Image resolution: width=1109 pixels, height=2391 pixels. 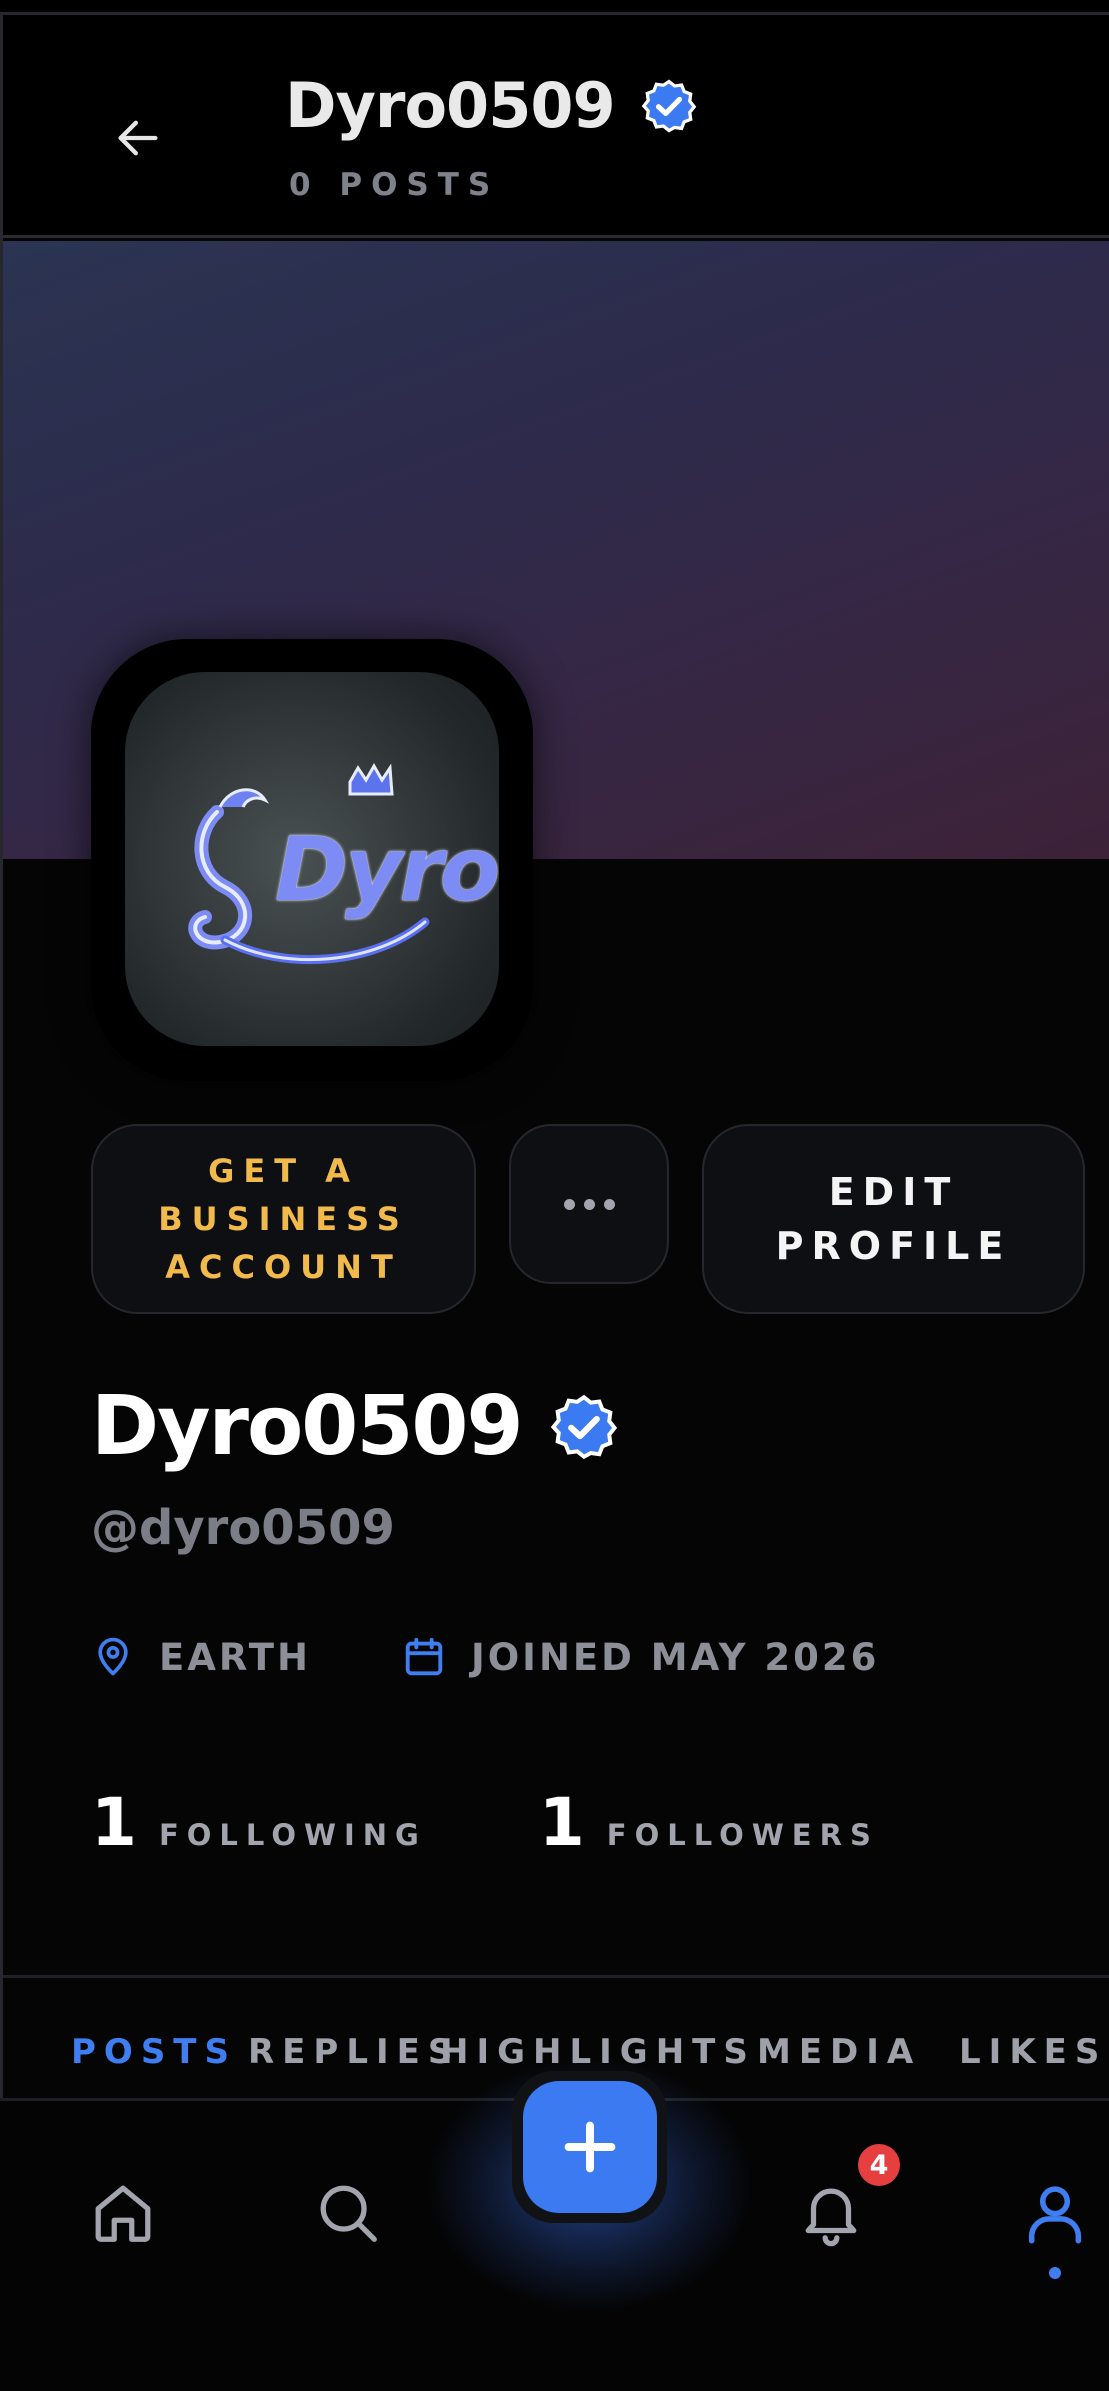 What do you see at coordinates (154, 2052) in the screenshot?
I see `tab-posts: POSTS` at bounding box center [154, 2052].